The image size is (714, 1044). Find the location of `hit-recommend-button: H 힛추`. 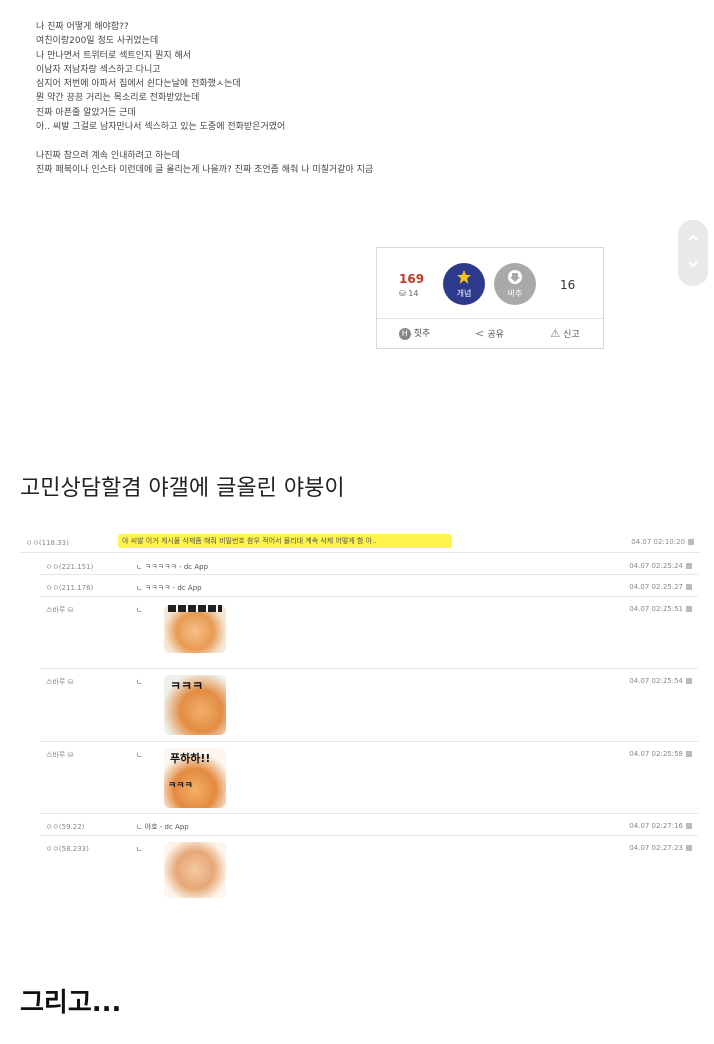

hit-recommend-button: H 힛추 is located at coordinates (414, 334).